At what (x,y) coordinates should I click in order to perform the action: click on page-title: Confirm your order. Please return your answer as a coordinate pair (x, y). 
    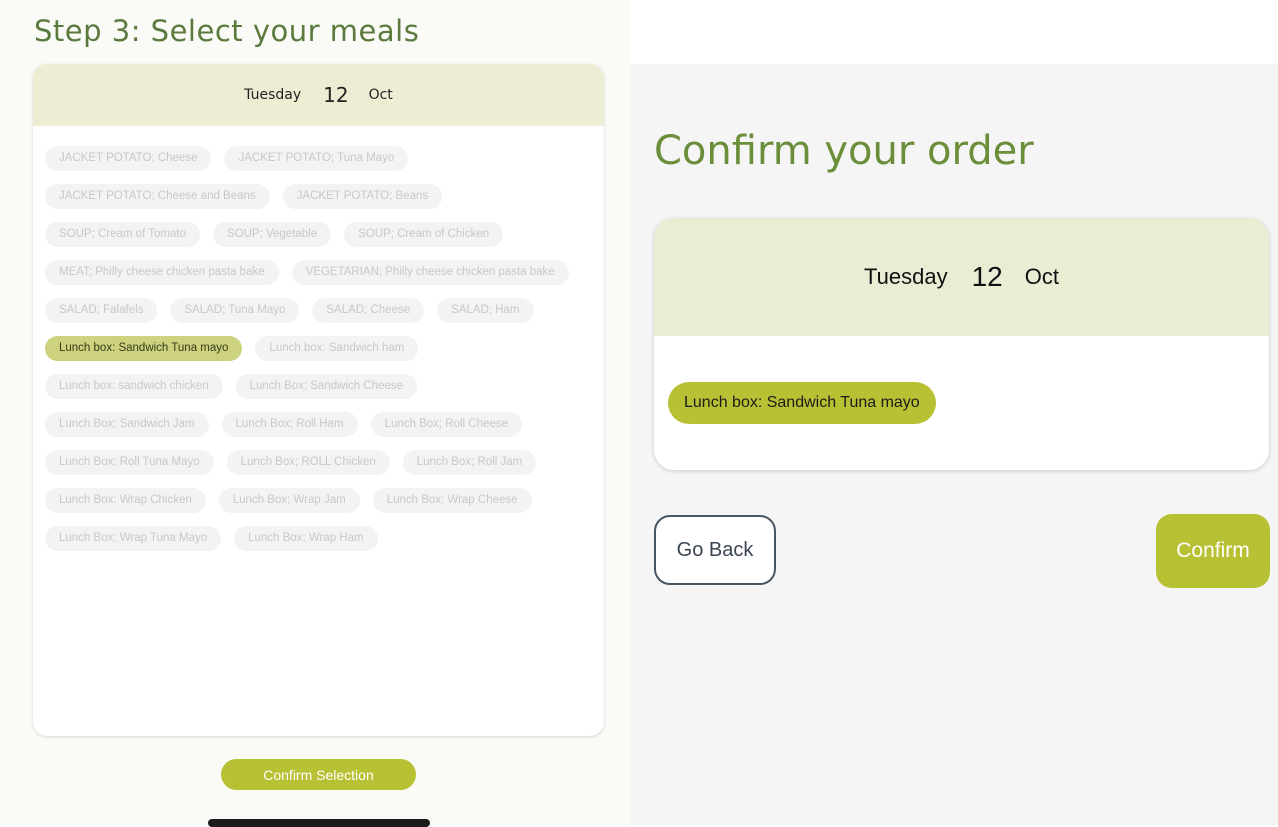
    Looking at the image, I should click on (844, 151).